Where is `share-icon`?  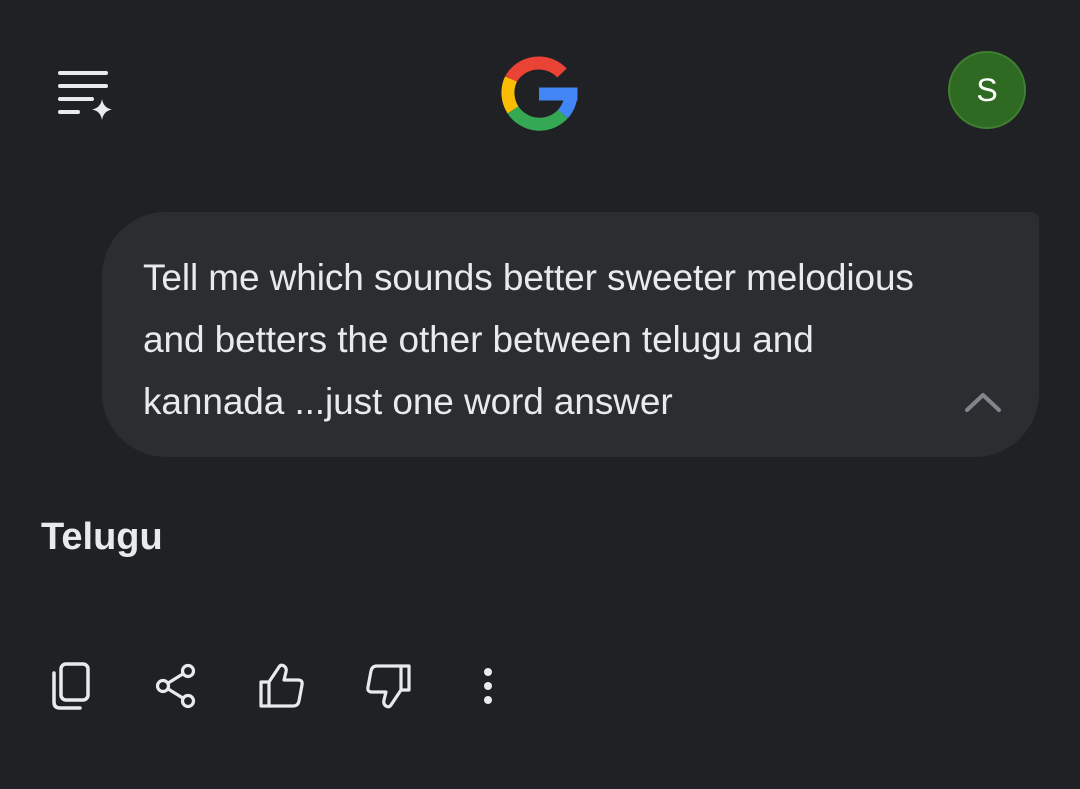 share-icon is located at coordinates (176, 686).